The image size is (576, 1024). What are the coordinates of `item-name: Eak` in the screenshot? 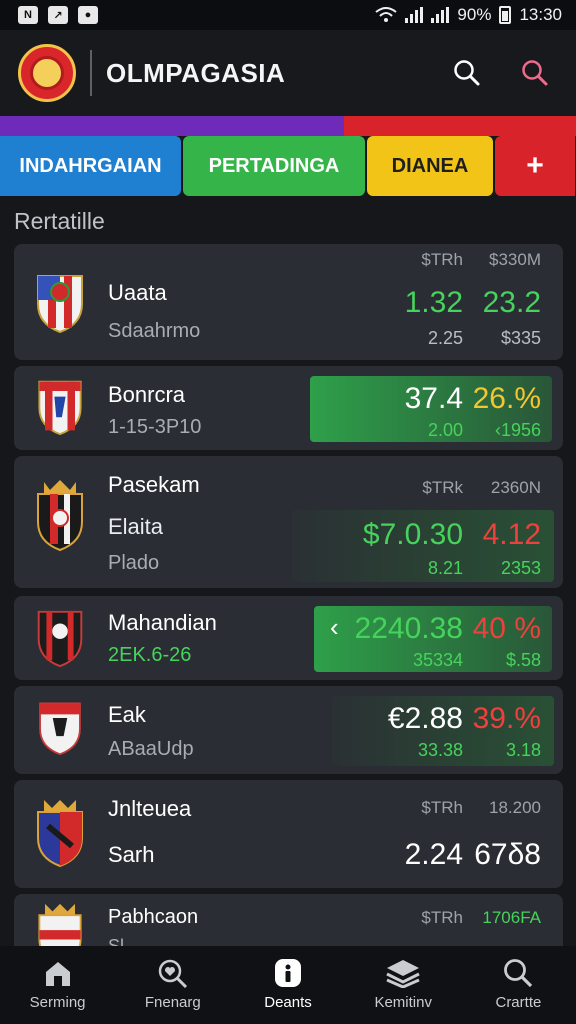 It's located at (127, 714).